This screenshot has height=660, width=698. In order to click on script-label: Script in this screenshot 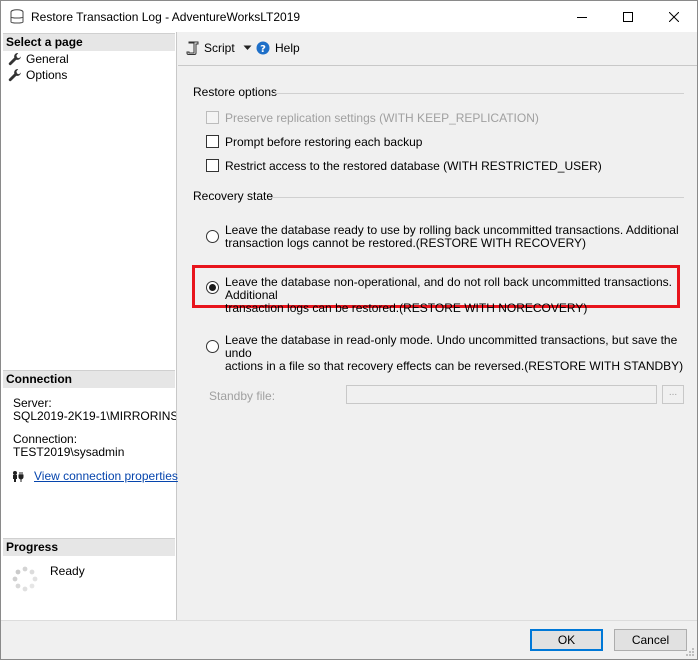, I will do `click(219, 48)`.